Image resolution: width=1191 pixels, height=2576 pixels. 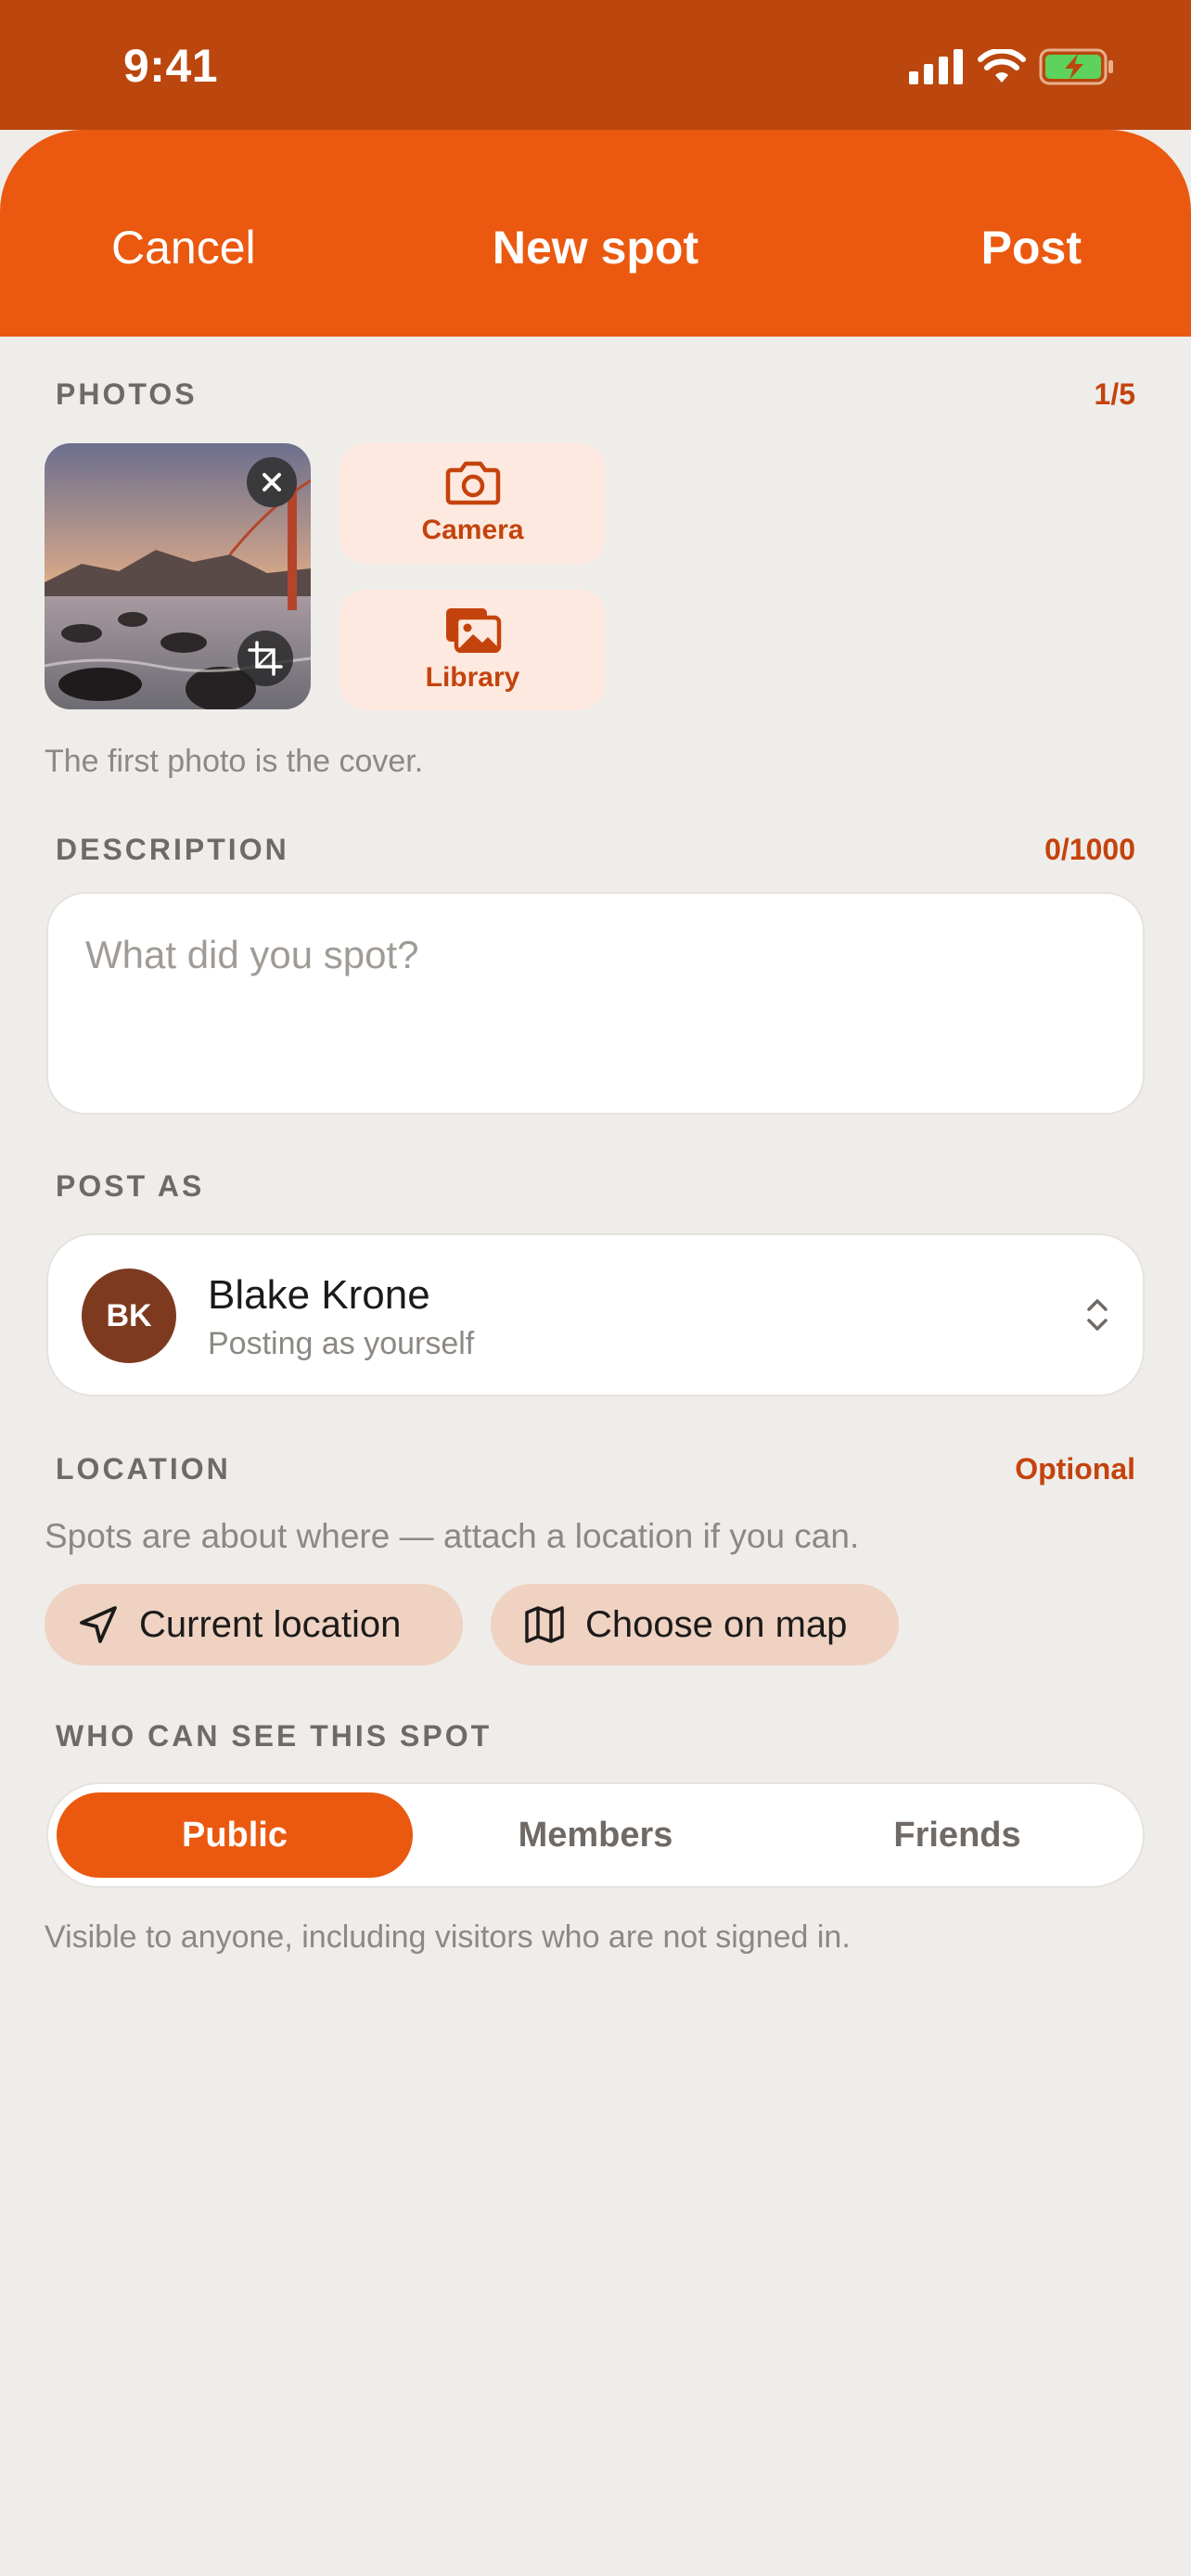 What do you see at coordinates (716, 1624) in the screenshot?
I see `choose-on-map-label: Choose on map` at bounding box center [716, 1624].